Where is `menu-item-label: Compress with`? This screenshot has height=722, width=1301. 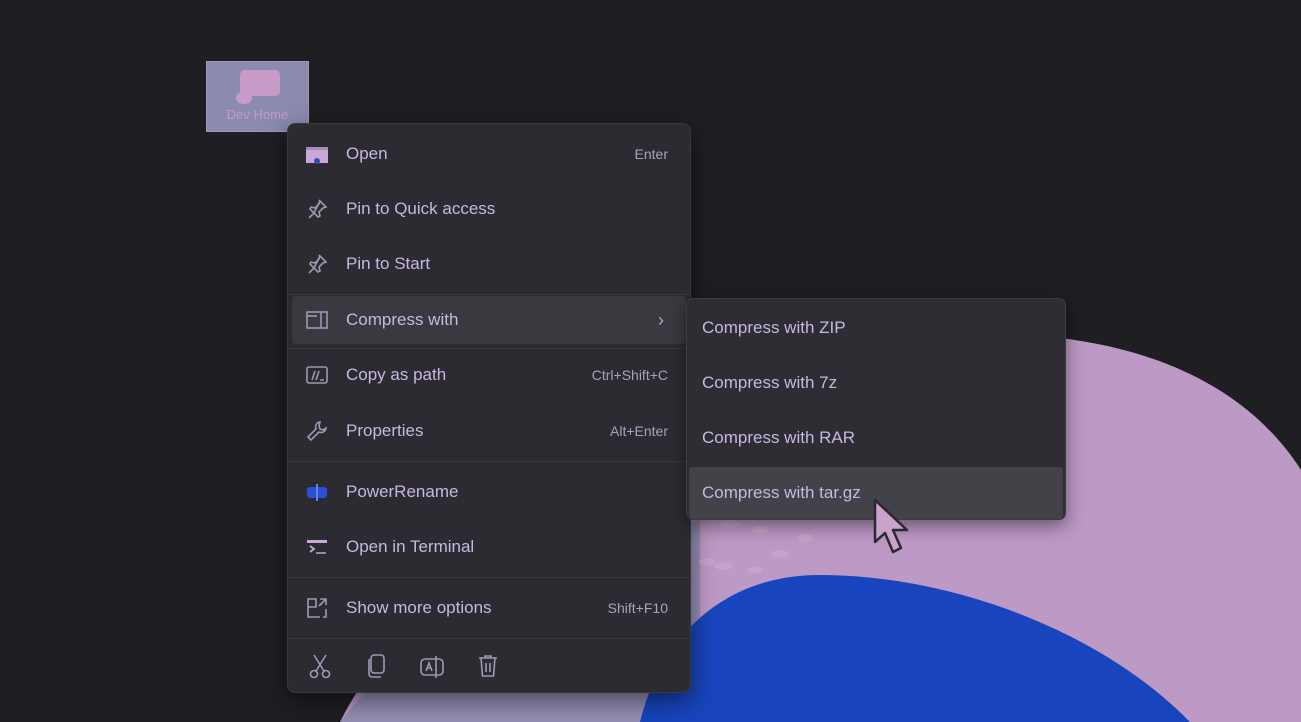
menu-item-label: Compress with is located at coordinates (402, 319).